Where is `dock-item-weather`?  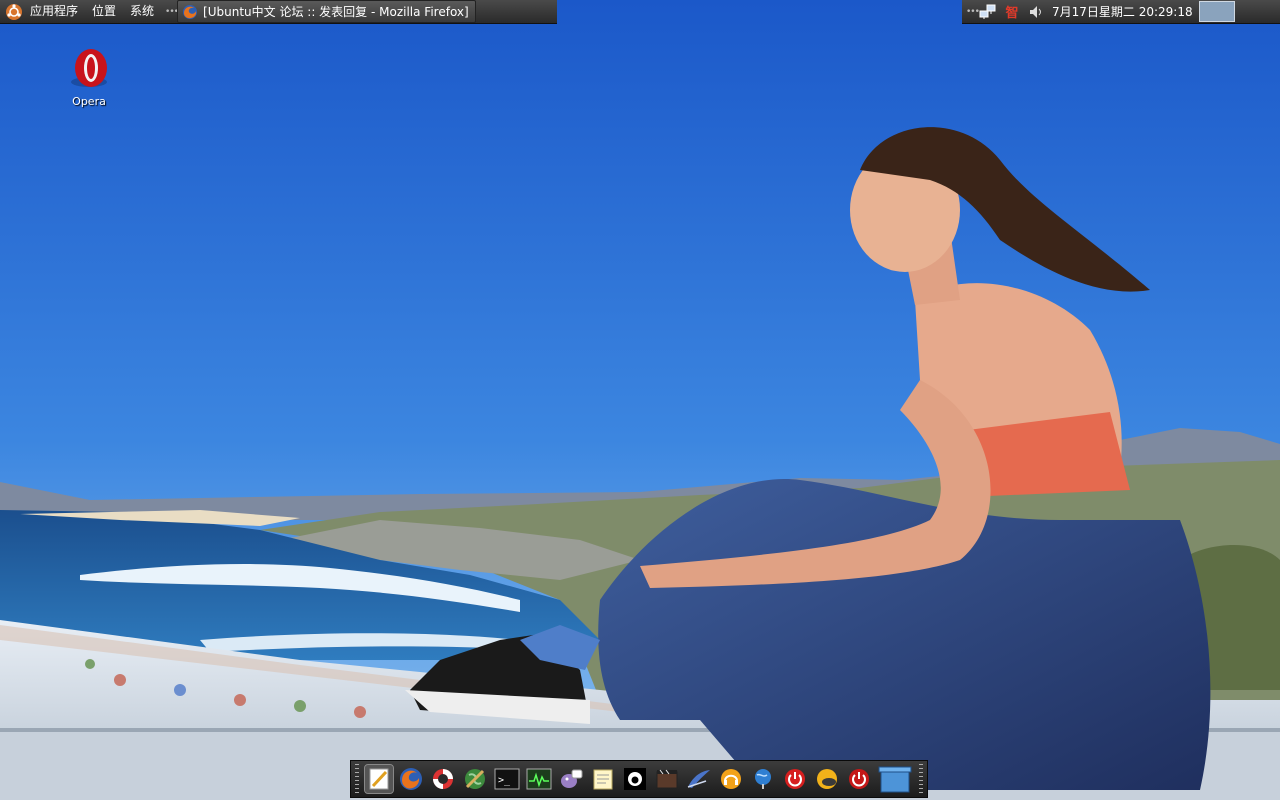 dock-item-weather is located at coordinates (827, 779).